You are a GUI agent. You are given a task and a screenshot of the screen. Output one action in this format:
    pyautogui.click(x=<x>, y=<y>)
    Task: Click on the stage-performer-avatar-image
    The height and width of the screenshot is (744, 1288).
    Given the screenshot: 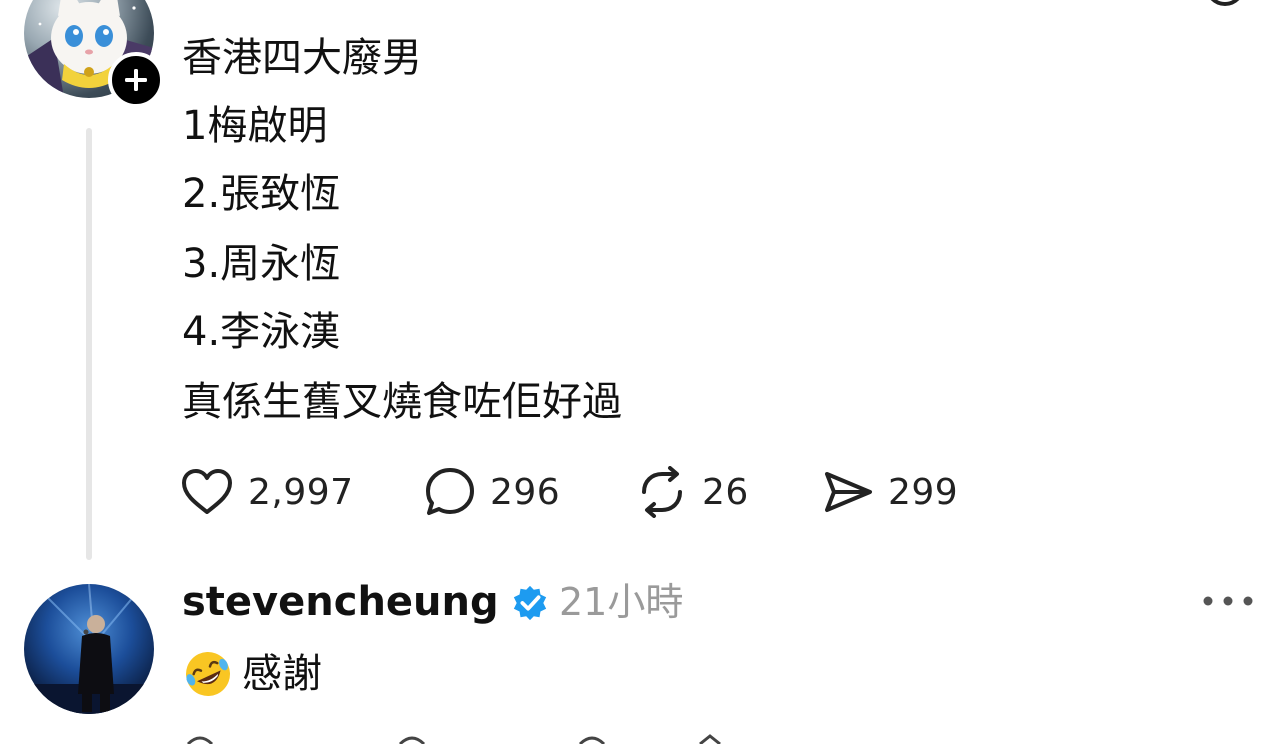 What is the action you would take?
    pyautogui.click(x=89, y=649)
    